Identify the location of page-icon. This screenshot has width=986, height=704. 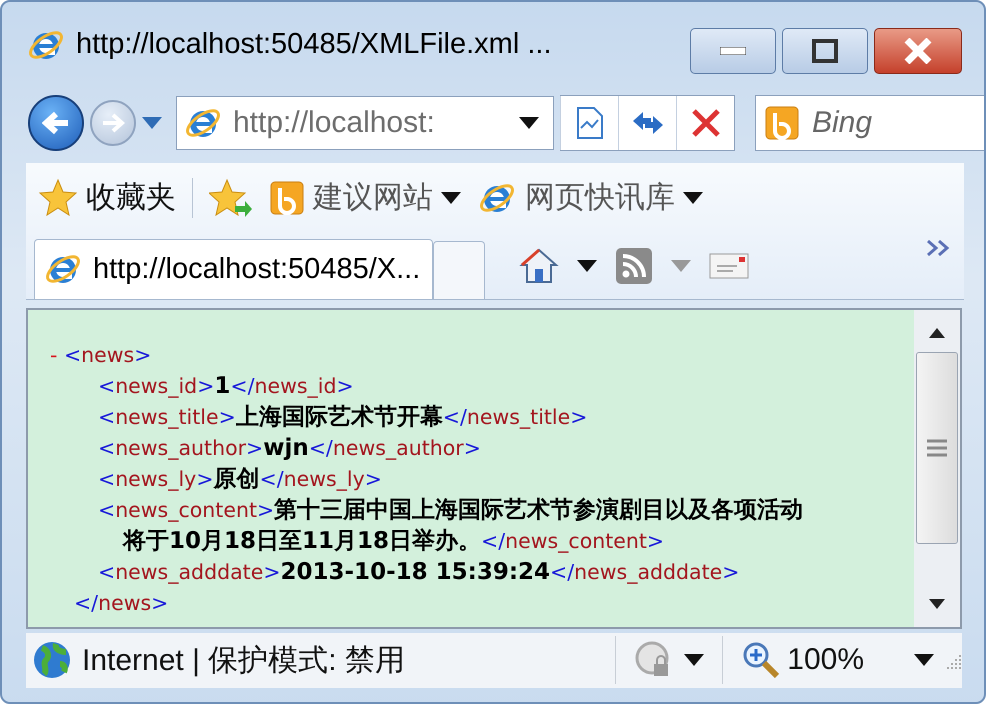
(590, 123).